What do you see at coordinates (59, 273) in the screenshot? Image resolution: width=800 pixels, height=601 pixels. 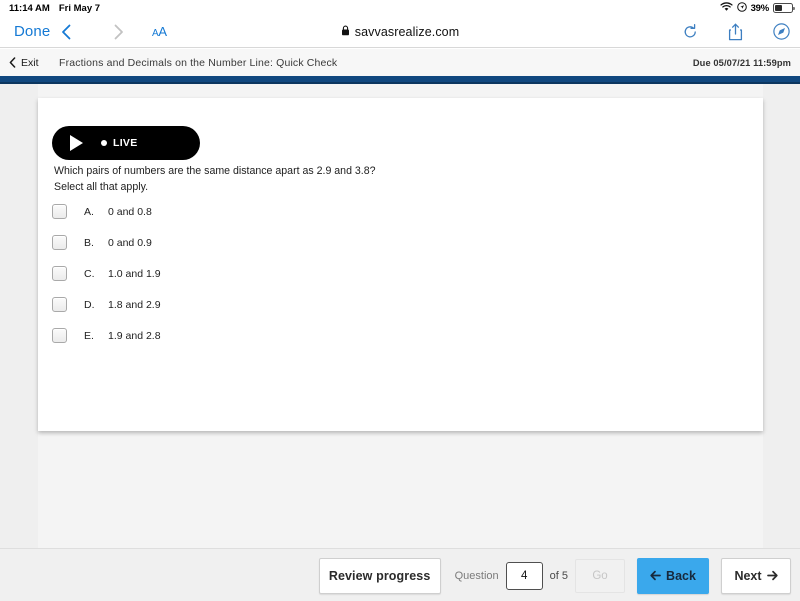 I see `checkbox-c` at bounding box center [59, 273].